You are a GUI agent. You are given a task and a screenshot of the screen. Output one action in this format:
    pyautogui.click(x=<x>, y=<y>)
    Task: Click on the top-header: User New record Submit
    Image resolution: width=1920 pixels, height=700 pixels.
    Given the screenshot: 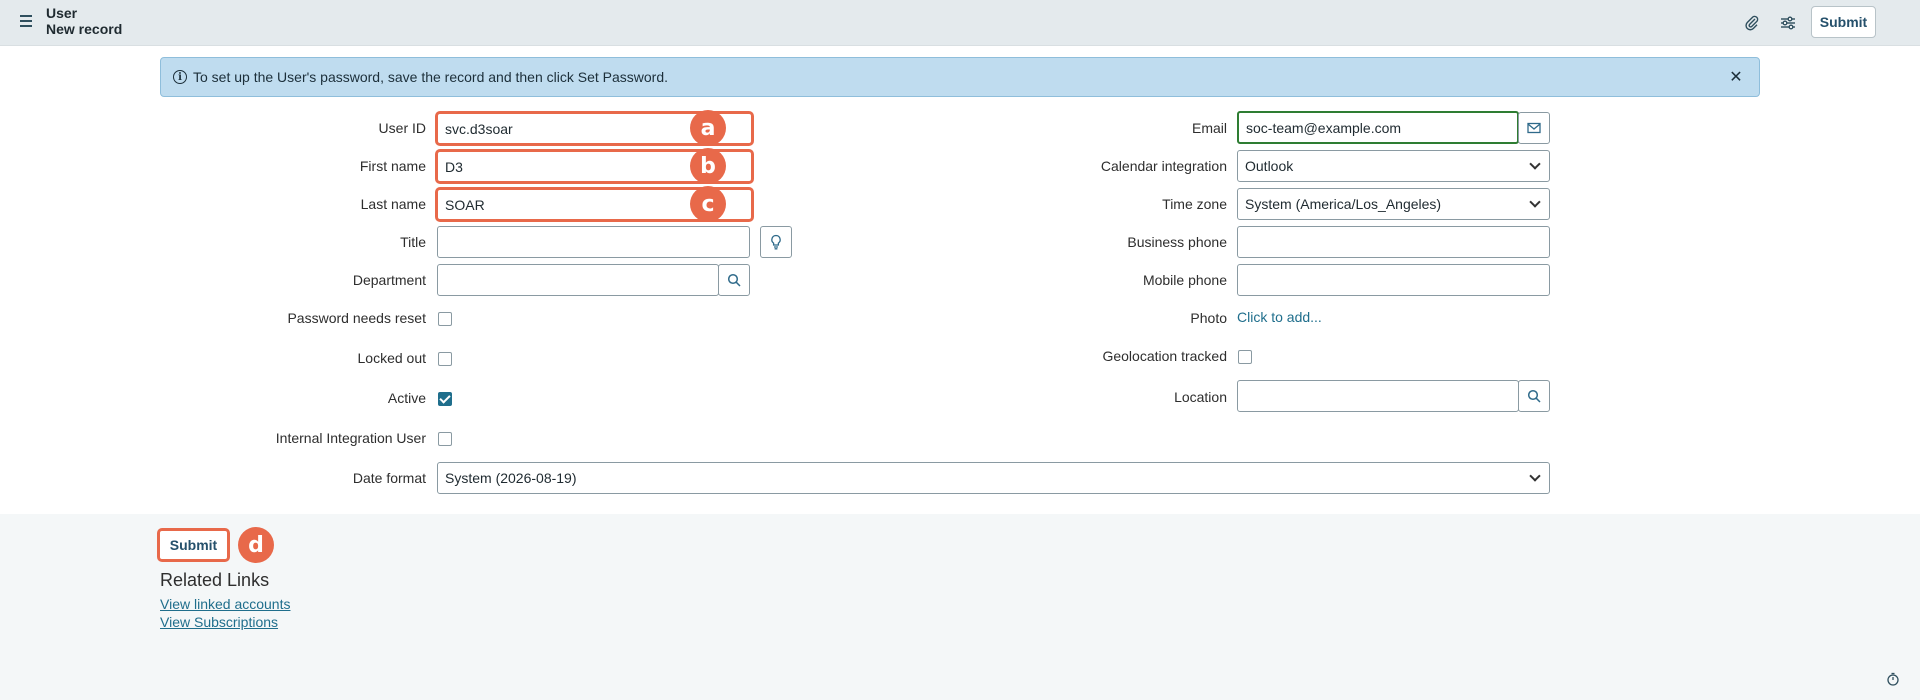 What is the action you would take?
    pyautogui.click(x=960, y=23)
    